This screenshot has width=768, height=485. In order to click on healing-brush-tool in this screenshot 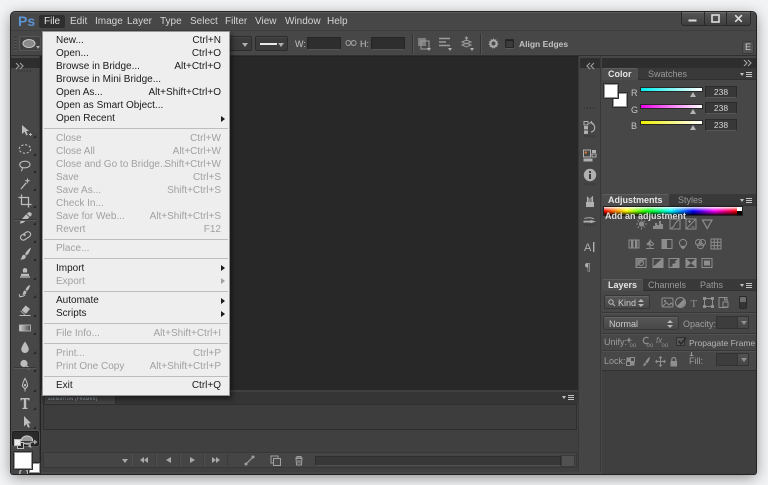, I will do `click(25, 236)`.